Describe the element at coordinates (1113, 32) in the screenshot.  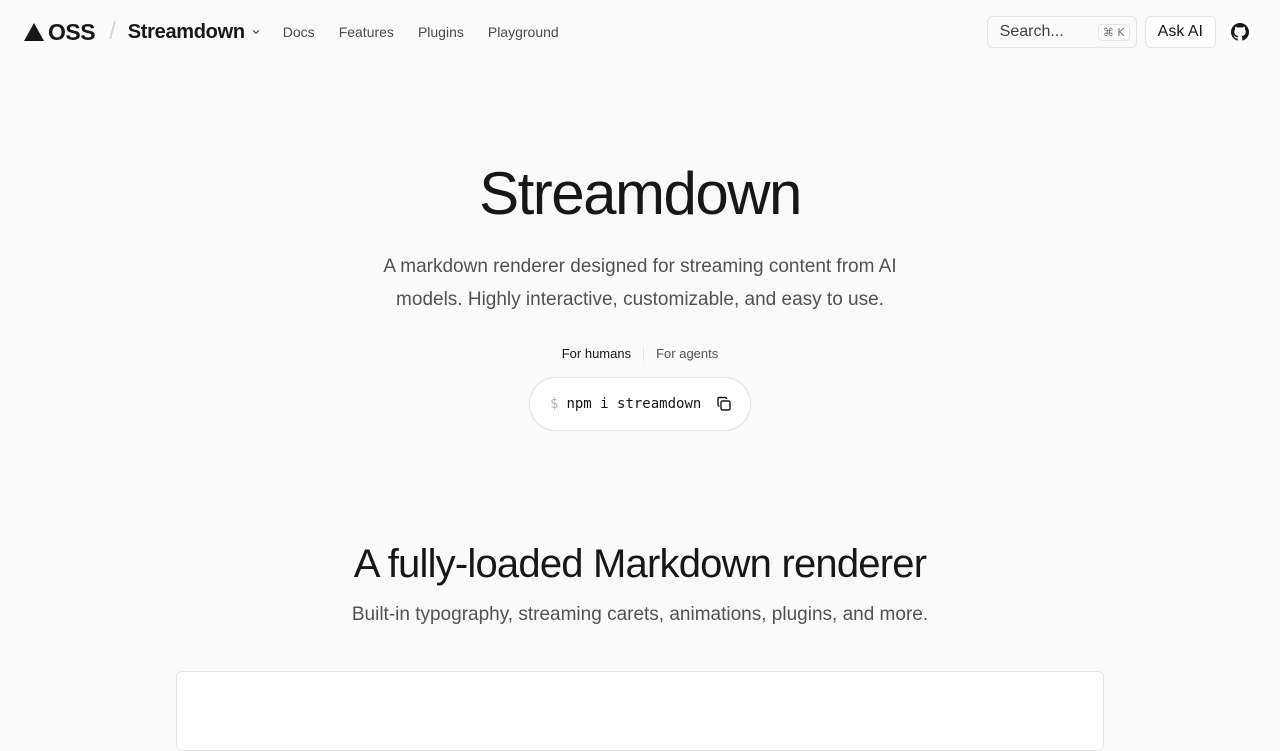
I see `search-shortcut-badge: ⌘ K` at that location.